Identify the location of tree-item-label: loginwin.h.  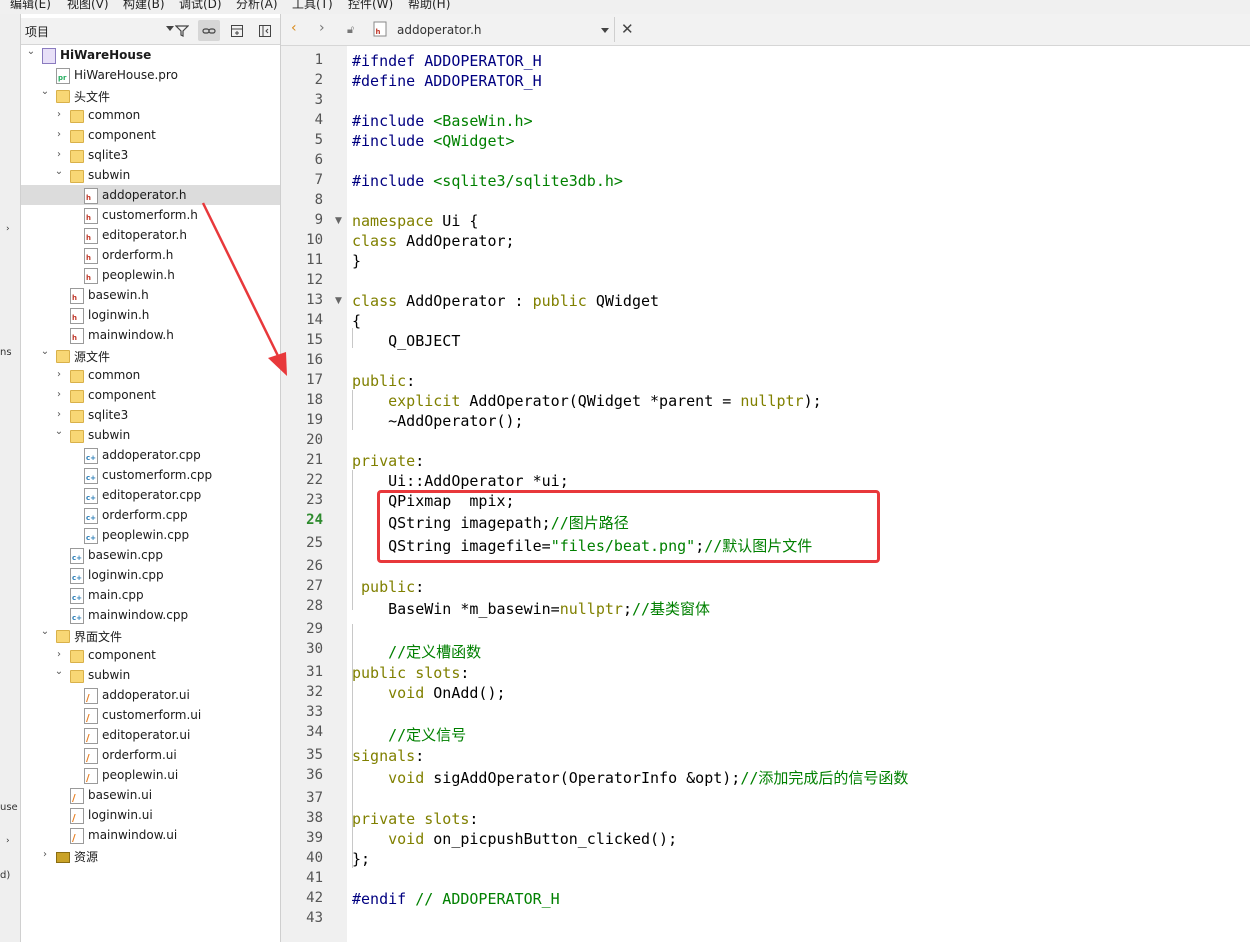
(119, 315).